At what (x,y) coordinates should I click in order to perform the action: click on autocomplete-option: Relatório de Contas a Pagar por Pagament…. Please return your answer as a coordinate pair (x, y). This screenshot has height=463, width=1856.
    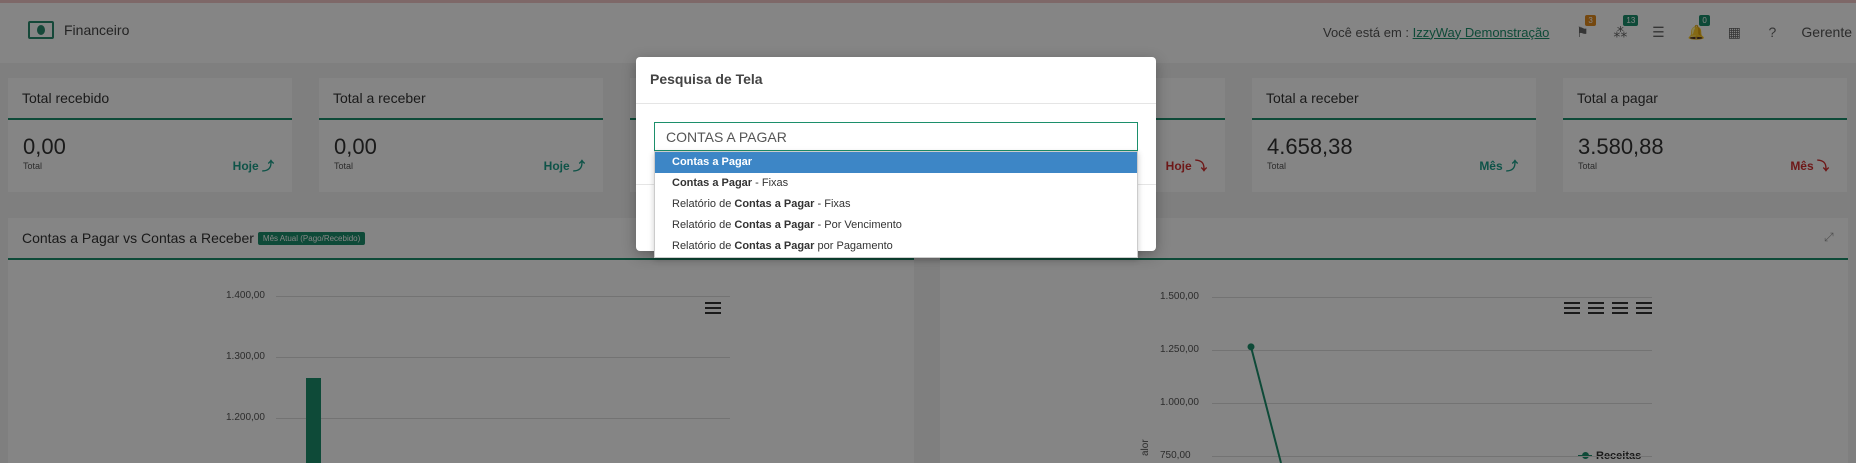
    Looking at the image, I should click on (896, 246).